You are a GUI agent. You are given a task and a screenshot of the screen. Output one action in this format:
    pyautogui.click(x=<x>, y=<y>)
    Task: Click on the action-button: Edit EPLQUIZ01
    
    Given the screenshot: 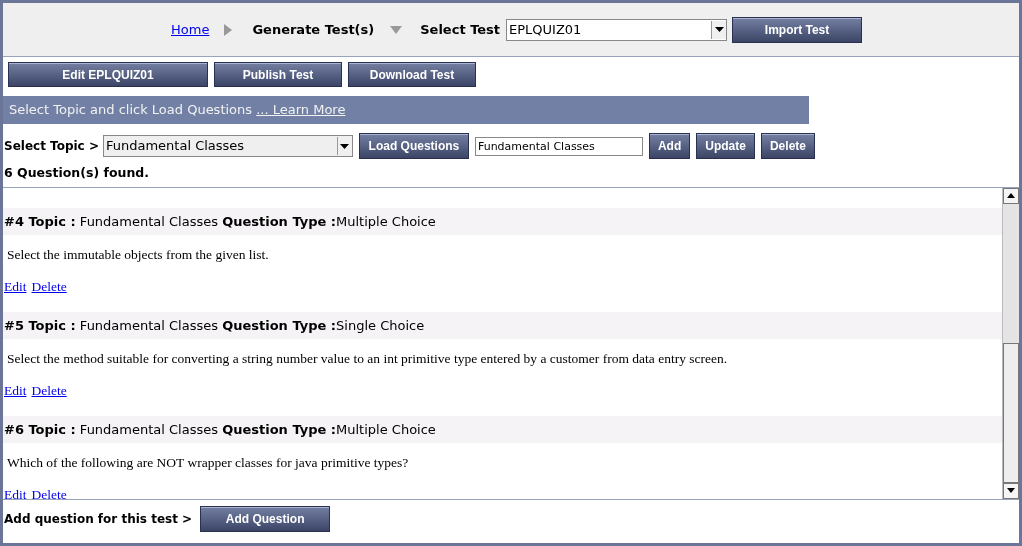 What is the action you would take?
    pyautogui.click(x=108, y=74)
    